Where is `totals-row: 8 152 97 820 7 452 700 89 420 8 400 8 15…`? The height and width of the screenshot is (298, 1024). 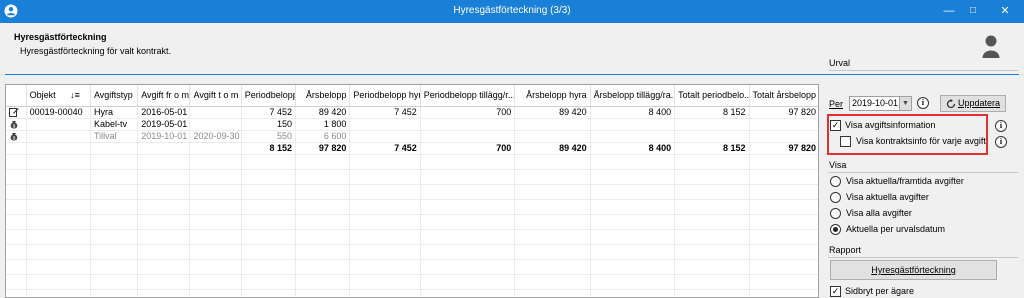 totals-row: 8 152 97 820 7 452 700 89 420 8 400 8 15… is located at coordinates (412, 148).